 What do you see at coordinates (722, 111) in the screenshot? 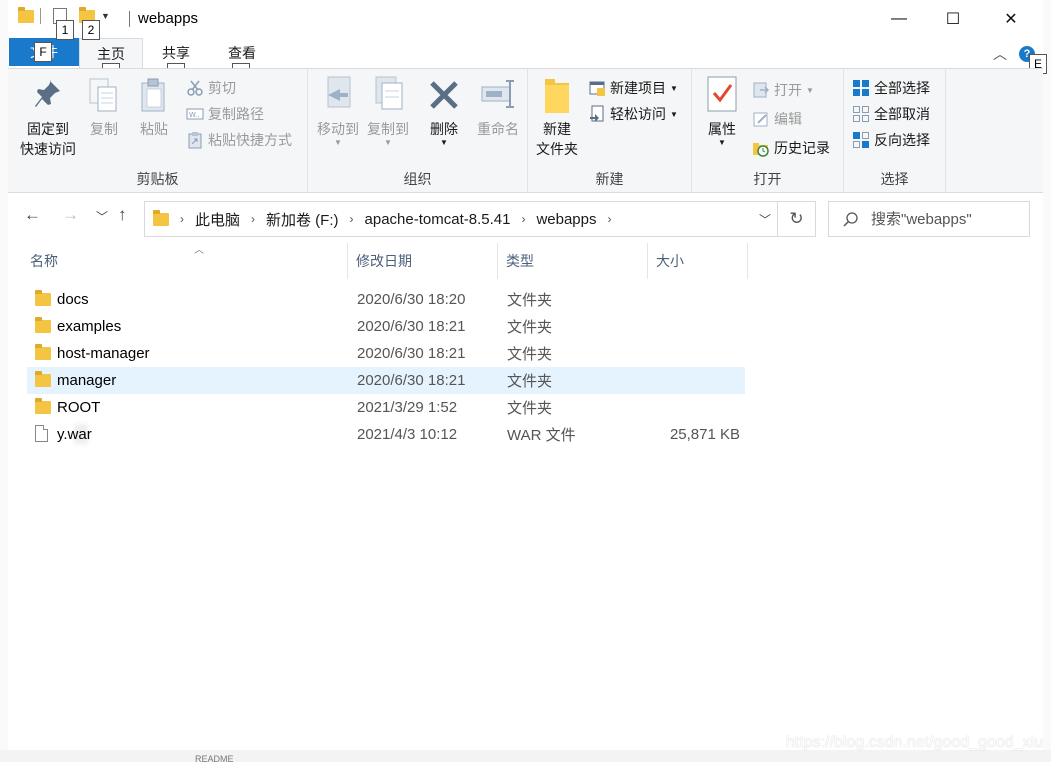
I see `properties-button: 属性 ▼` at bounding box center [722, 111].